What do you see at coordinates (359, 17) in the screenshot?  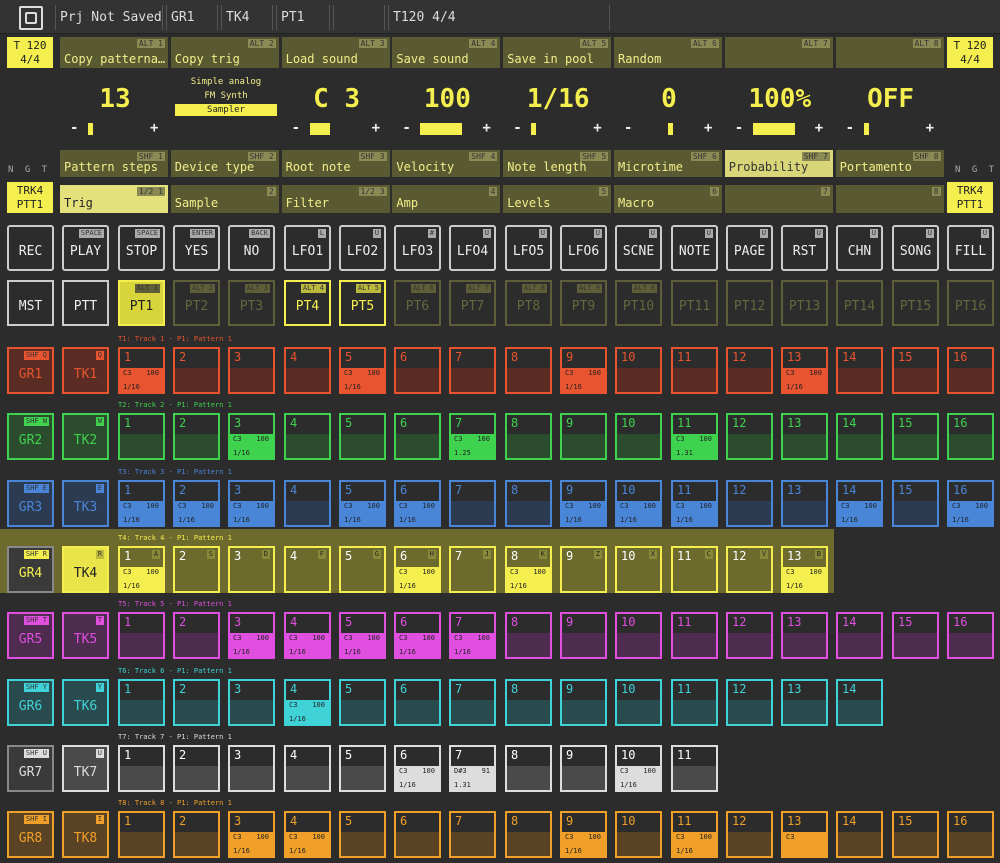 I see `top-empty-slot` at bounding box center [359, 17].